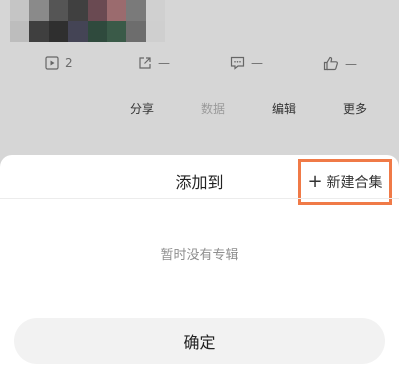 This screenshot has width=399, height=370. What do you see at coordinates (145, 63) in the screenshot?
I see `share-icon` at bounding box center [145, 63].